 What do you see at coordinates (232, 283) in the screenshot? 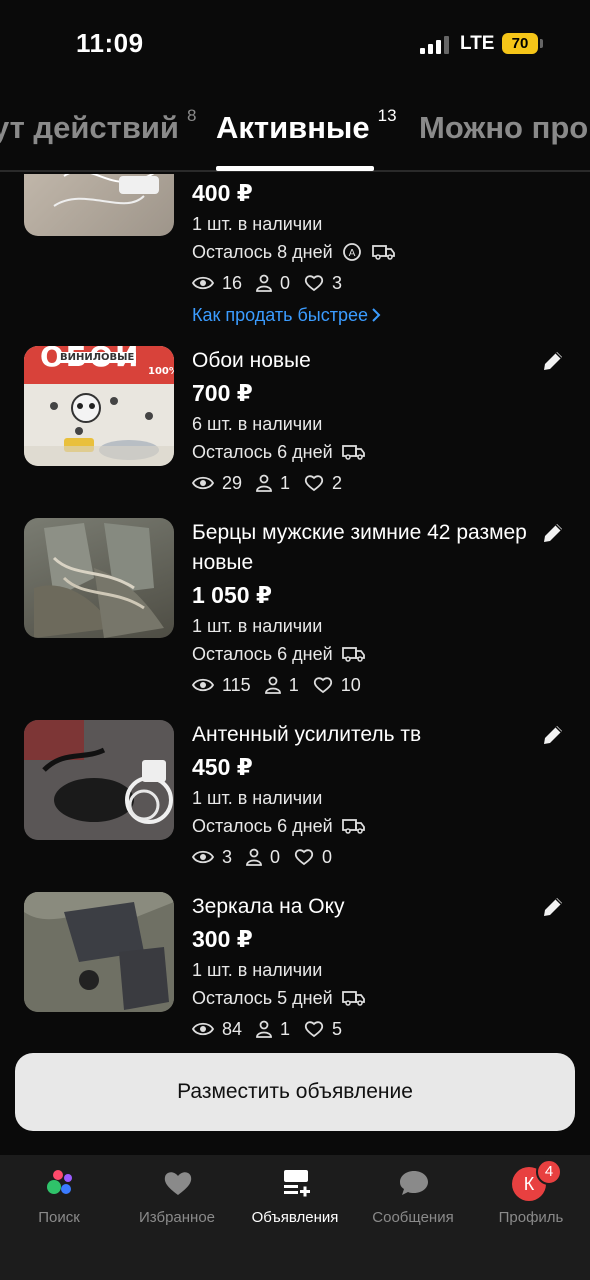
I see `views-count: 16` at bounding box center [232, 283].